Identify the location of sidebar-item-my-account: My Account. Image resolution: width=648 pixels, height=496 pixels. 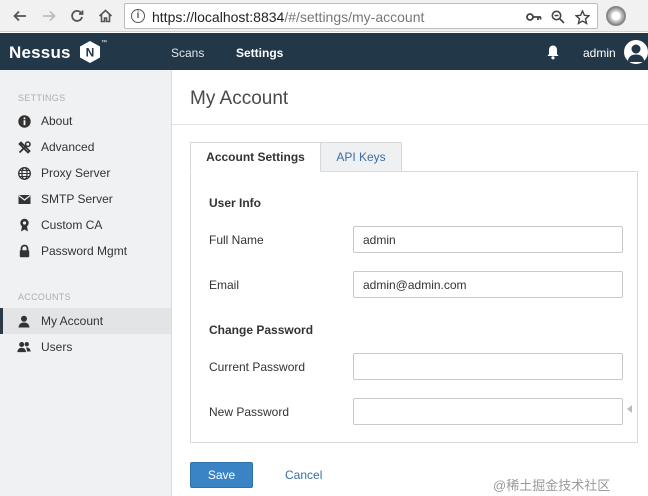
(85, 321).